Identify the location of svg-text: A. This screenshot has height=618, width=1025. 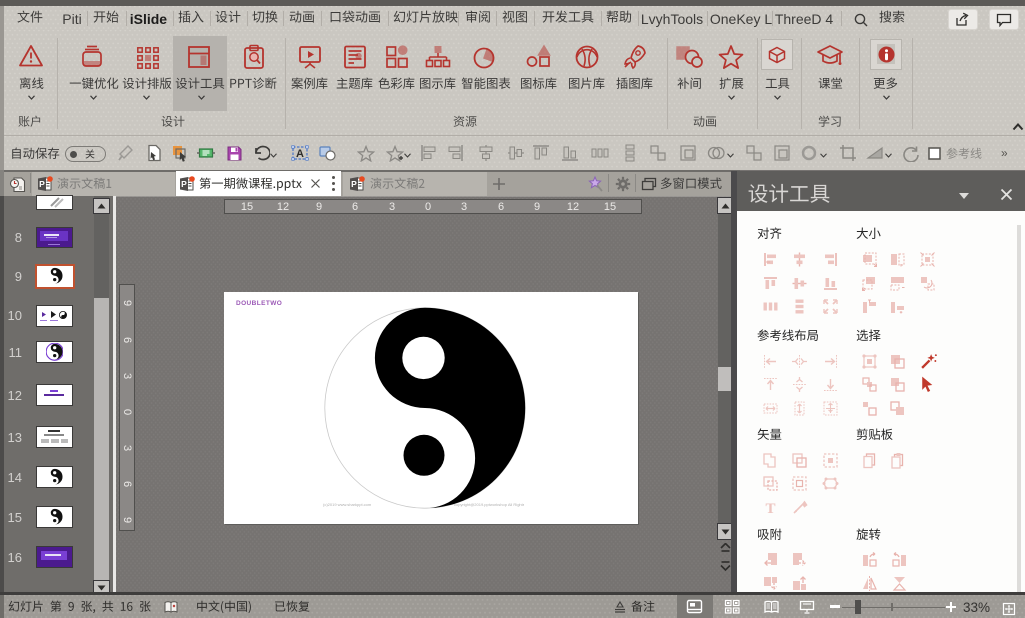
(300, 154).